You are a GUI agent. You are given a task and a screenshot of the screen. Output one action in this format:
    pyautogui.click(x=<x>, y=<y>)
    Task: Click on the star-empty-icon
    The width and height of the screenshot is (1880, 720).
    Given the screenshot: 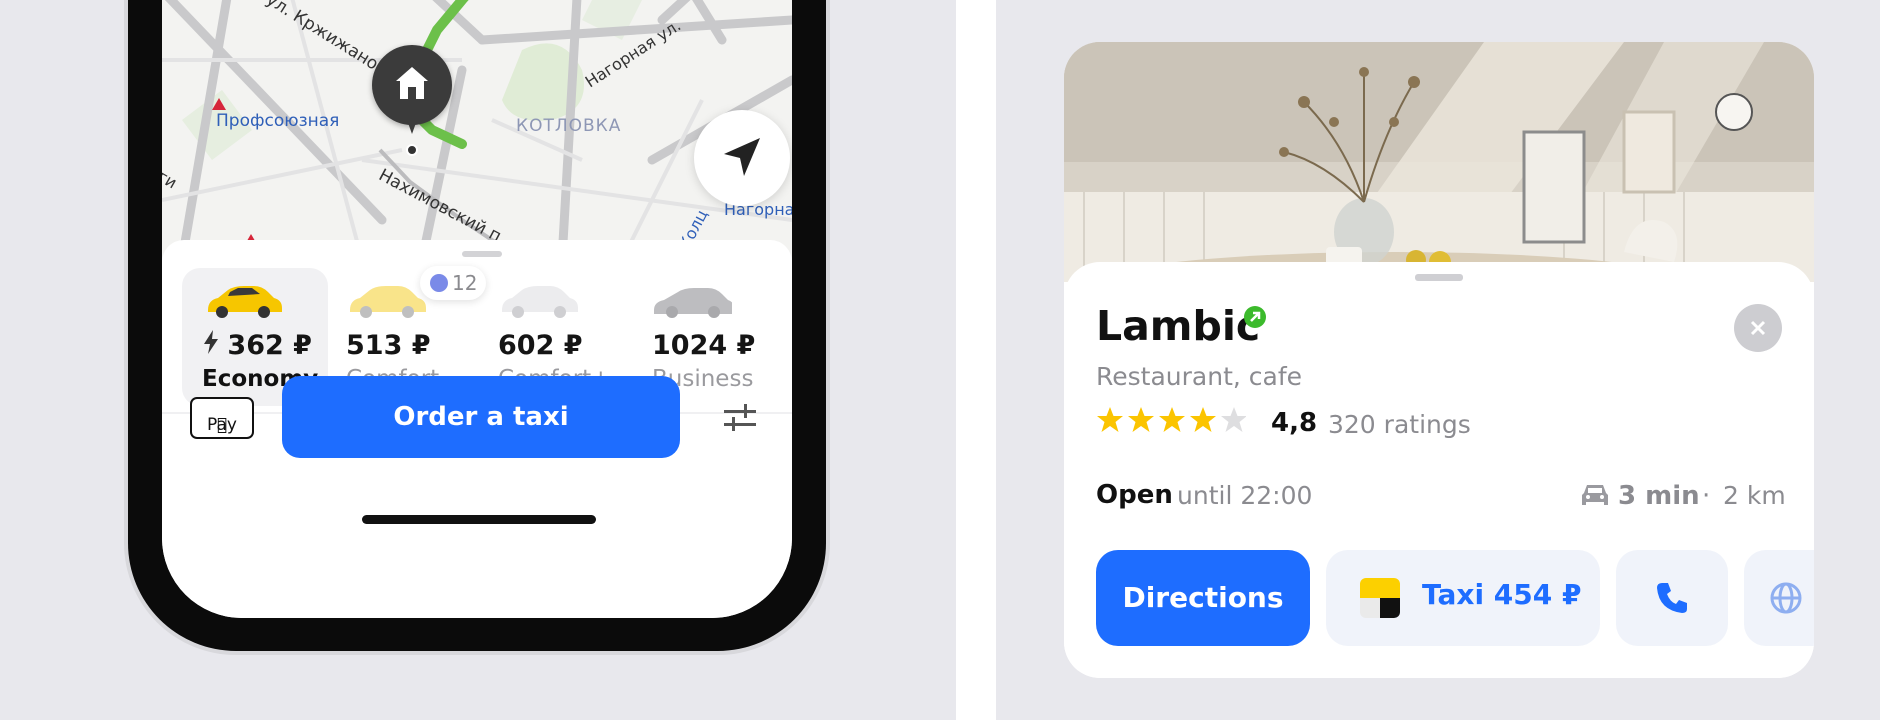 What is the action you would take?
    pyautogui.click(x=1233, y=419)
    